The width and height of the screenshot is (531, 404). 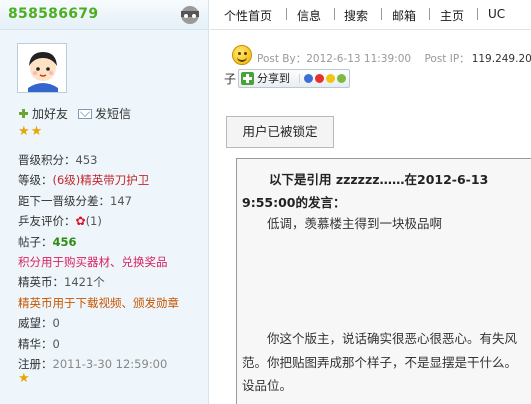 What do you see at coordinates (50, 114) in the screenshot?
I see `add-friend-label: 加好友` at bounding box center [50, 114].